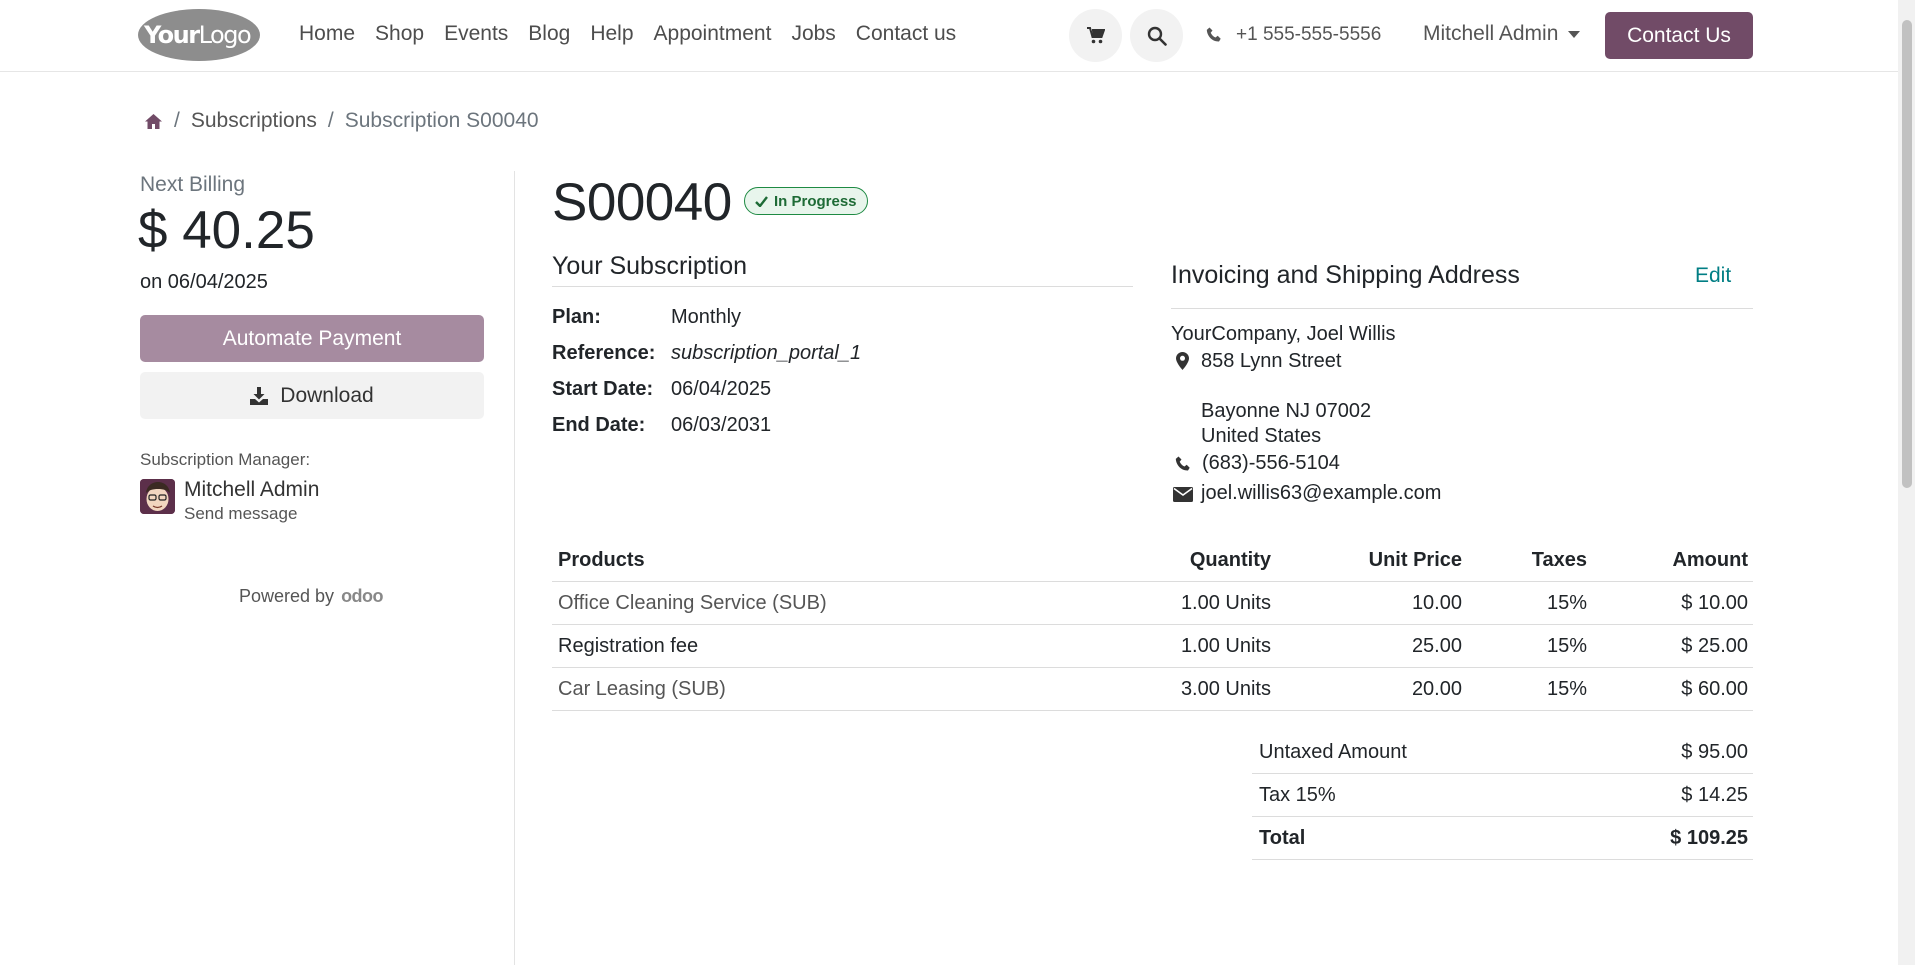 This screenshot has height=965, width=1915. What do you see at coordinates (1559, 560) in the screenshot?
I see `taxes-header: Taxes` at bounding box center [1559, 560].